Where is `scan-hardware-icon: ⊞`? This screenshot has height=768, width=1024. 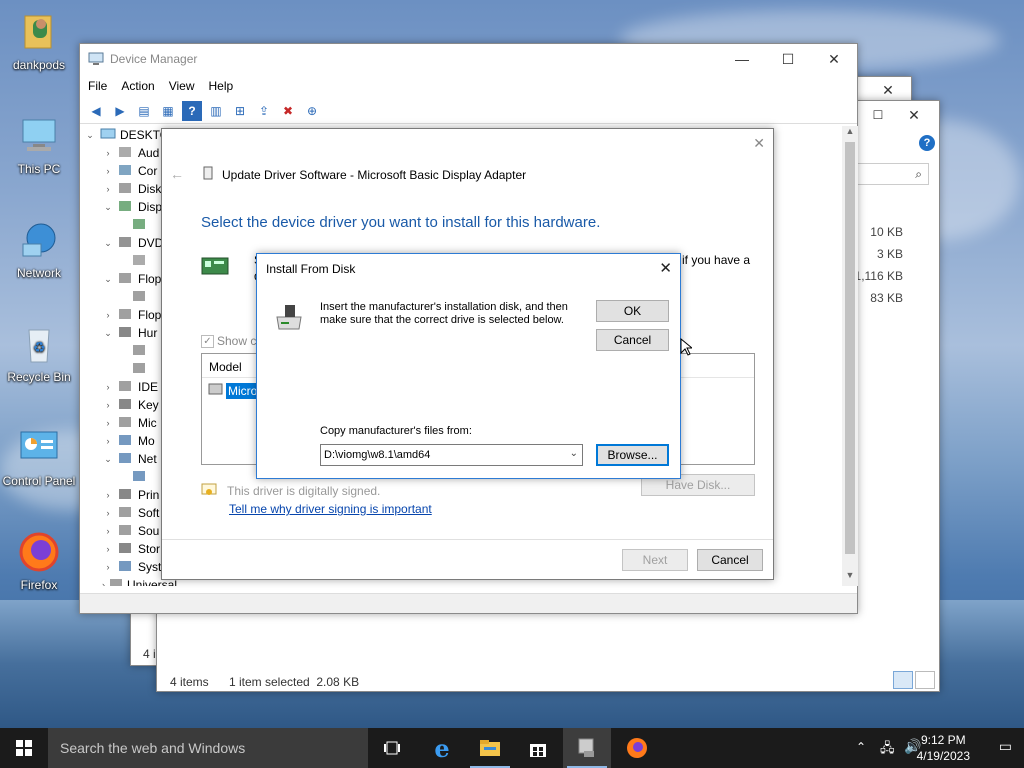 scan-hardware-icon: ⊞ is located at coordinates (240, 111).